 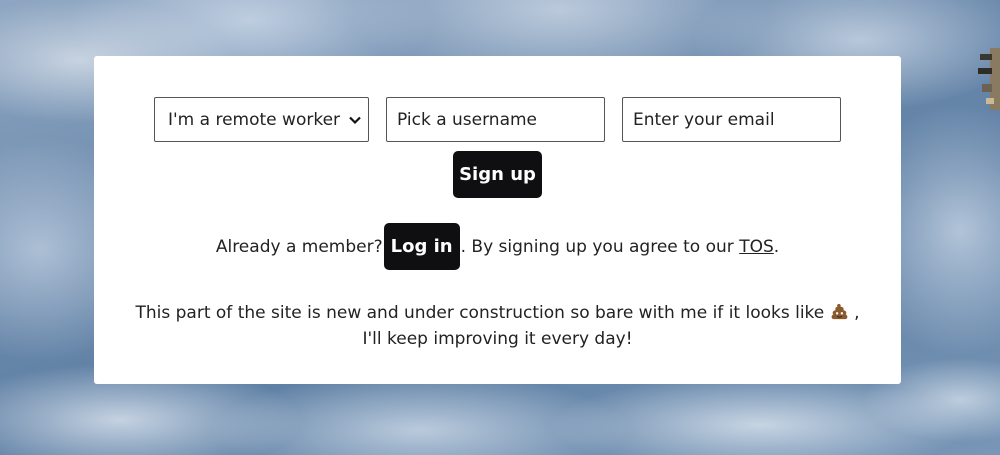 I want to click on email-input, so click(x=731, y=119).